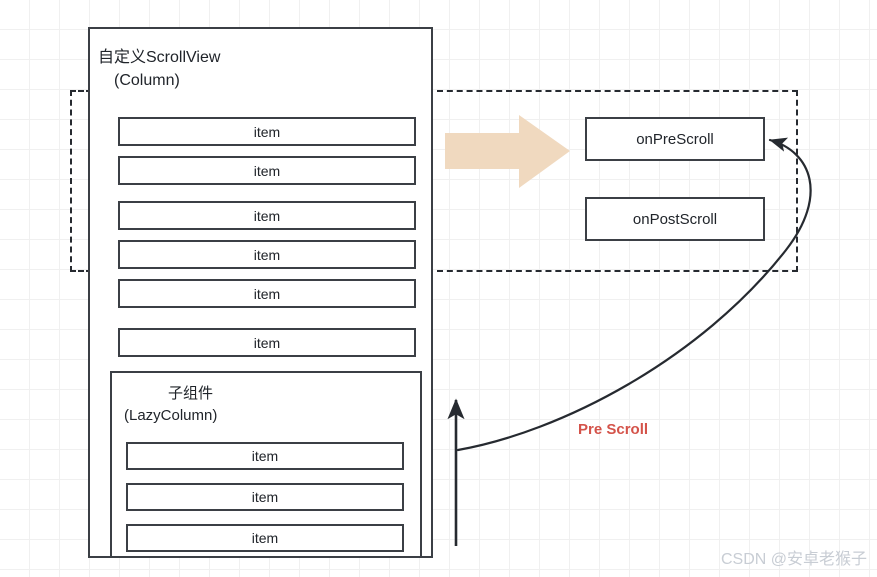 Image resolution: width=877 pixels, height=577 pixels. Describe the element at coordinates (793, 559) in the screenshot. I see `csdn-watermark: CSDN @安卓老猴子` at that location.